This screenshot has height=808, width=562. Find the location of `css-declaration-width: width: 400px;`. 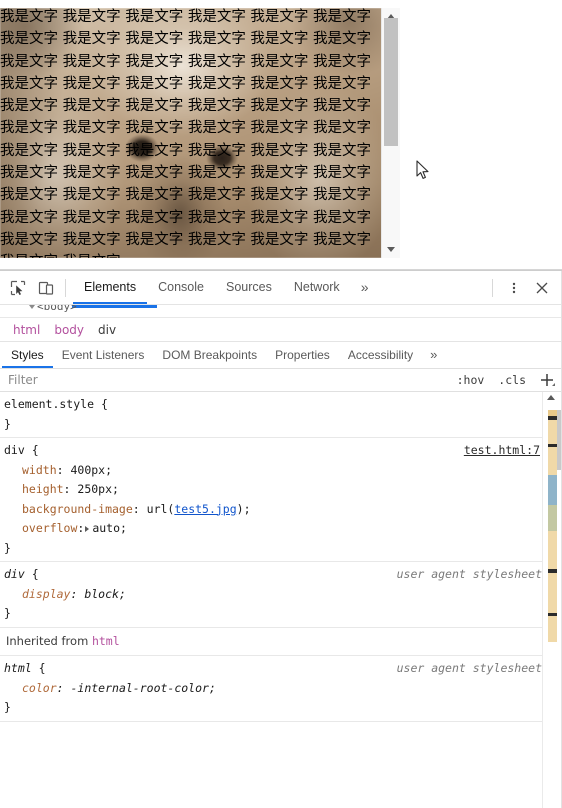

css-declaration-width: width: 400px; is located at coordinates (283, 471).